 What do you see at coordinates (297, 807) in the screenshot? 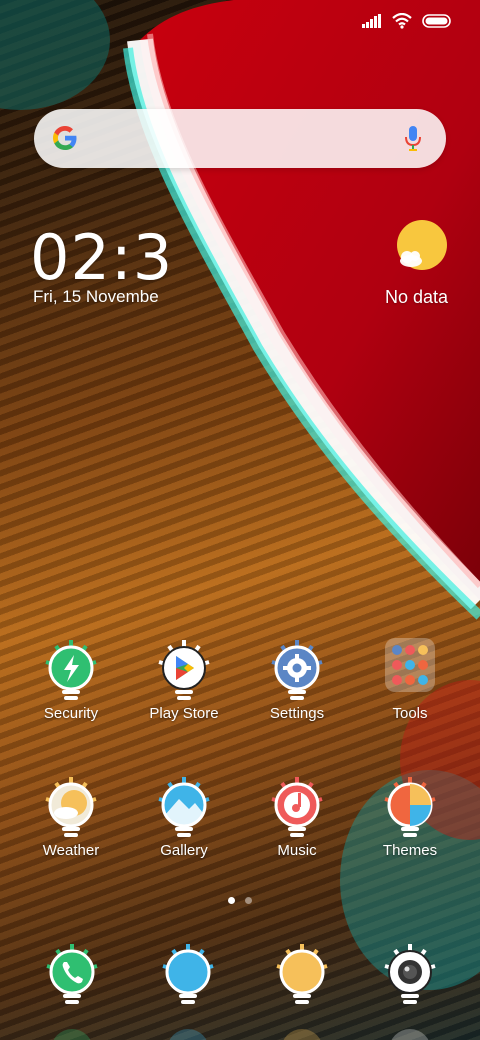
I see `music-note-icon` at bounding box center [297, 807].